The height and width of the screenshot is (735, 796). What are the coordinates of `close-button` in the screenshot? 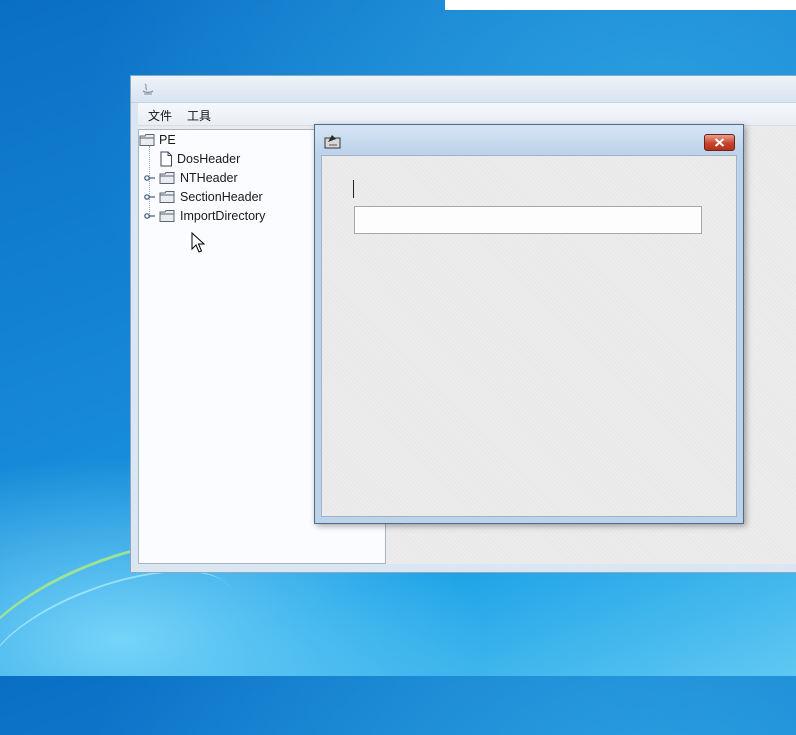 It's located at (719, 142).